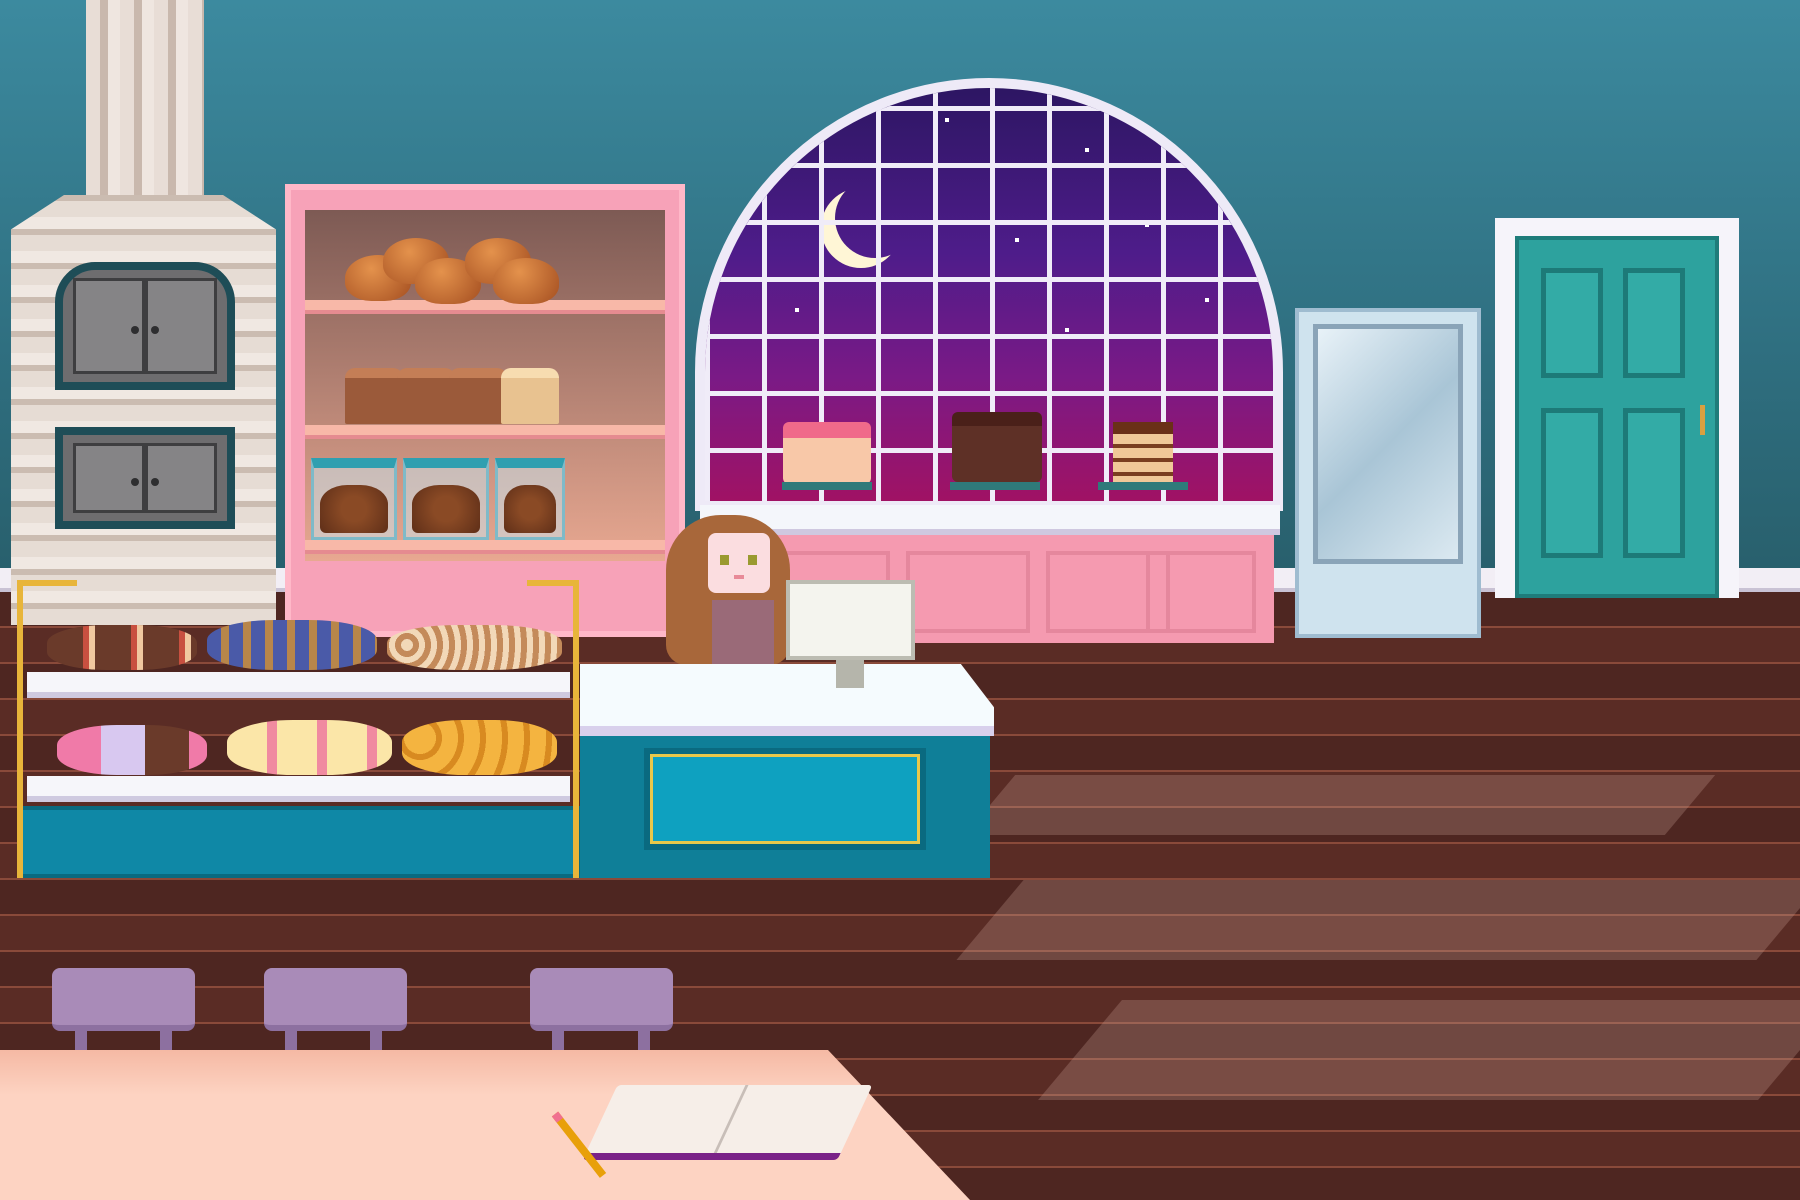 The width and height of the screenshot is (1800, 1200). Describe the element at coordinates (743, 633) in the screenshot. I see `baker-body` at that location.